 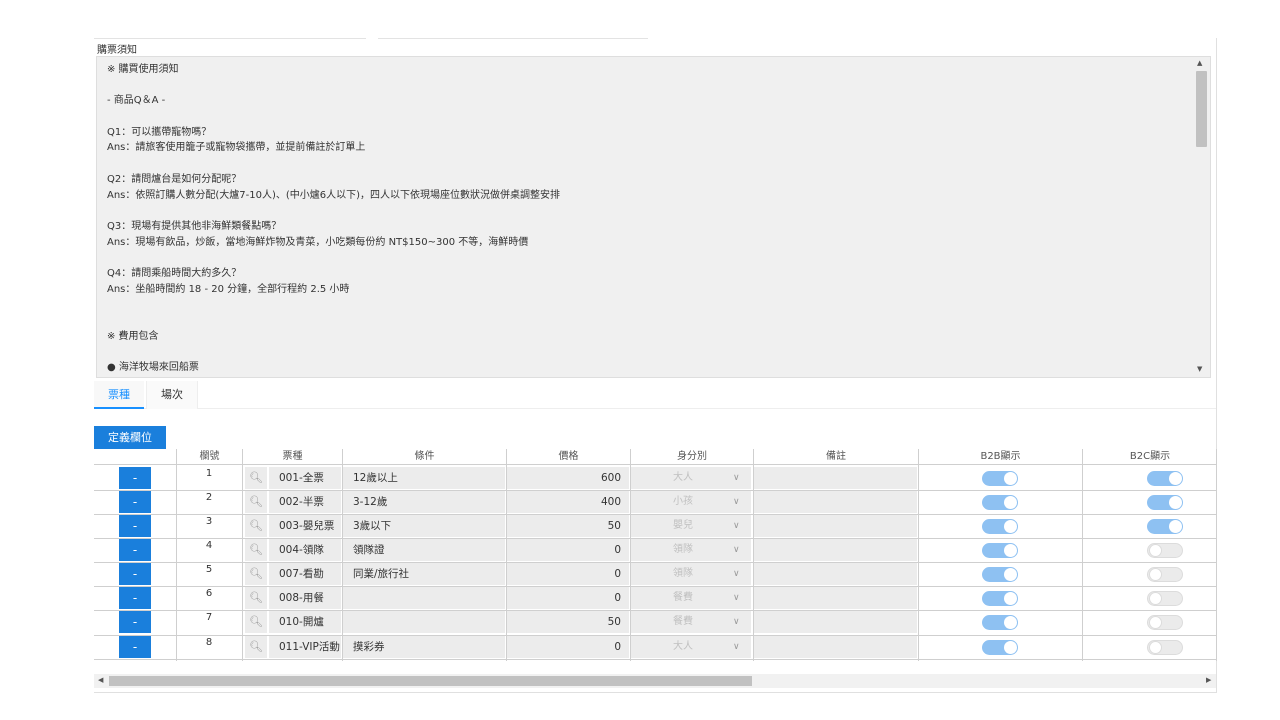 I want to click on condition-field: 領隊證, so click(x=424, y=550).